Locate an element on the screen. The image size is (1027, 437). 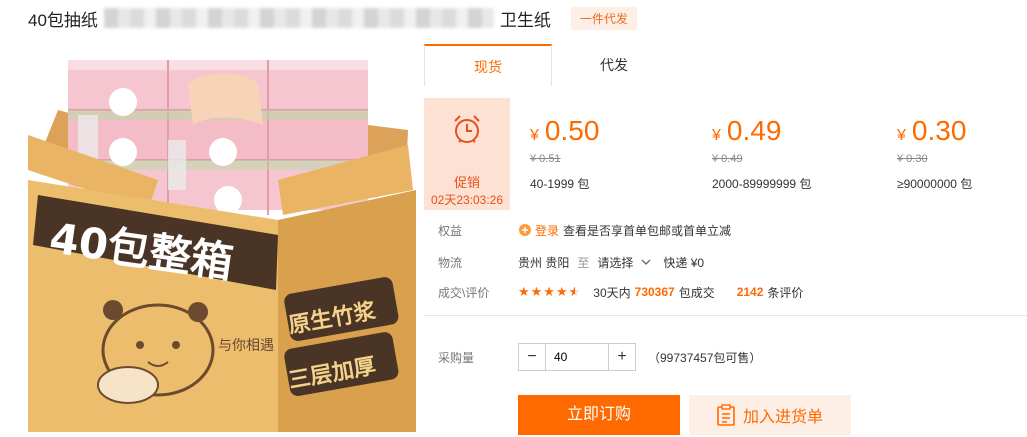
promo-countdown: 02天23:03:26 is located at coordinates (467, 200).